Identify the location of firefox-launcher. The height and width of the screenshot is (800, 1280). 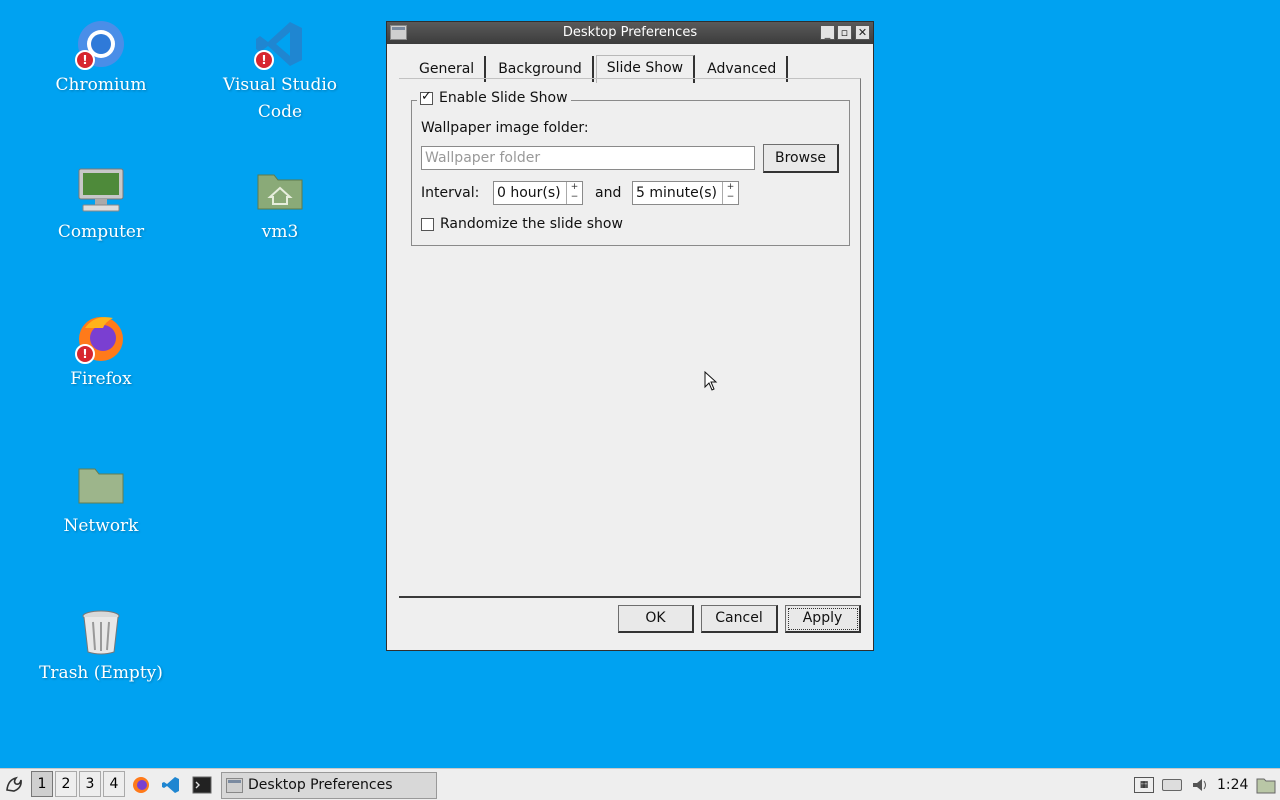
(141, 785).